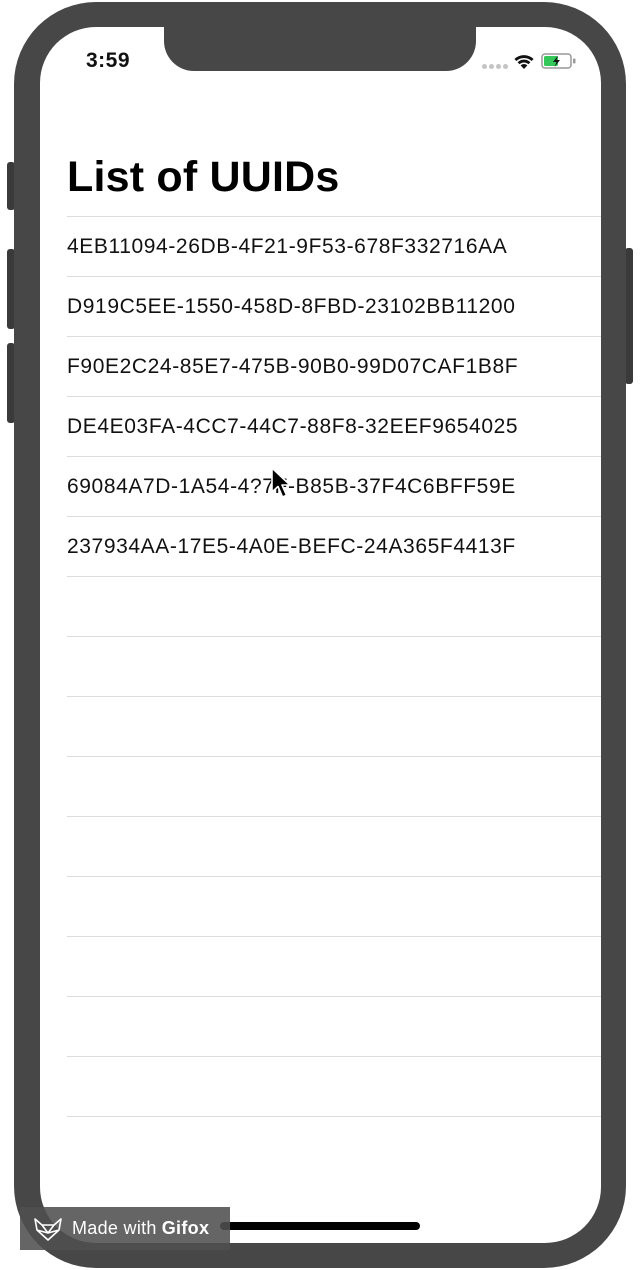 This screenshot has height=1270, width=640. I want to click on table-row: DE4E03FA-4CC7-44C7-88F8-32EEF9654025, so click(334, 426).